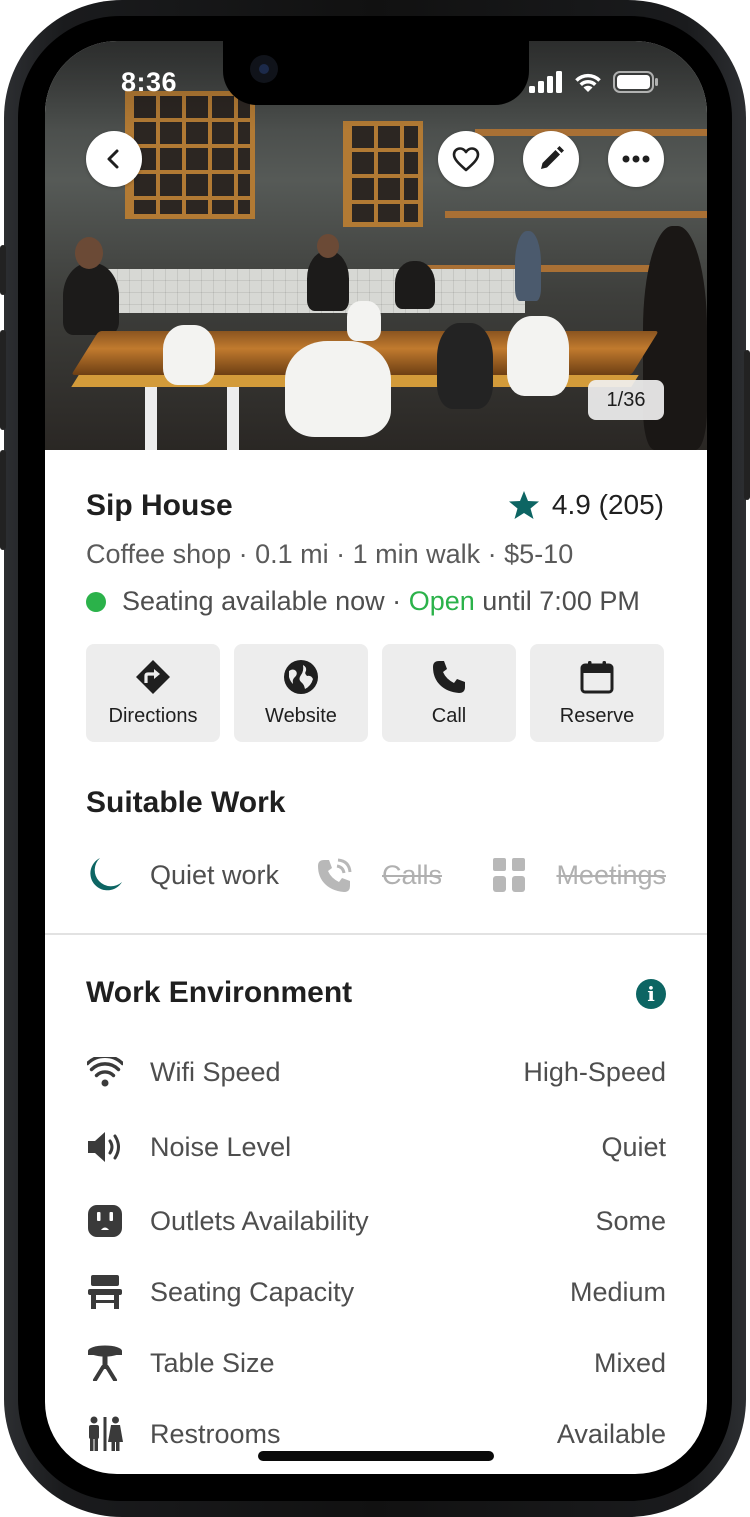  I want to click on directions-button: Directions, so click(153, 693).